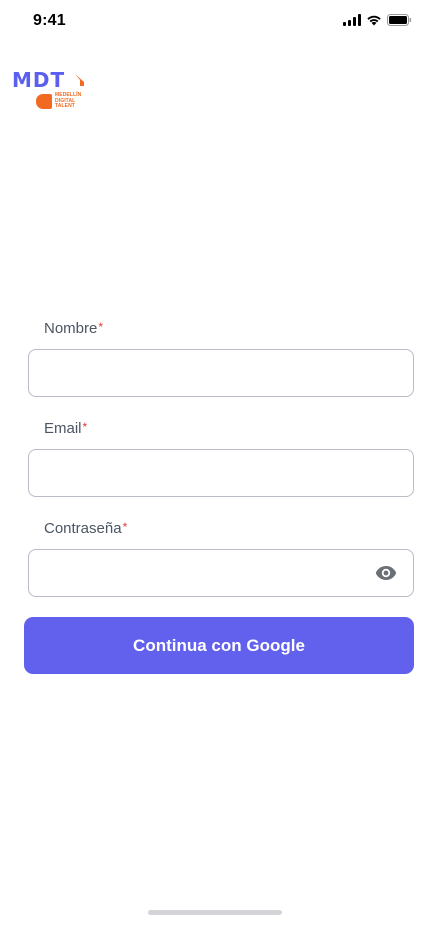 This screenshot has width=428, height=926. Describe the element at coordinates (79, 80) in the screenshot. I see `logo-corner-icon` at that location.